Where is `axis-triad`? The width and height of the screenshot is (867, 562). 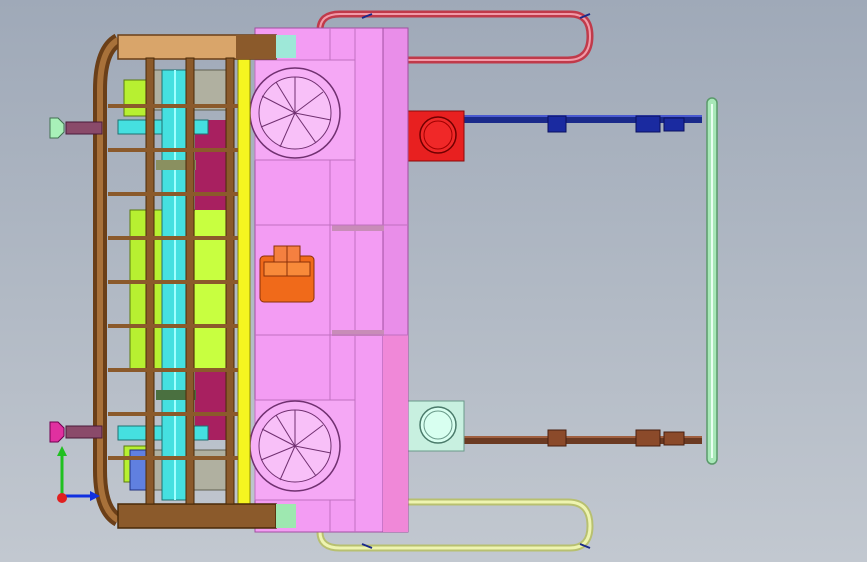 axis-triad is located at coordinates (78, 474).